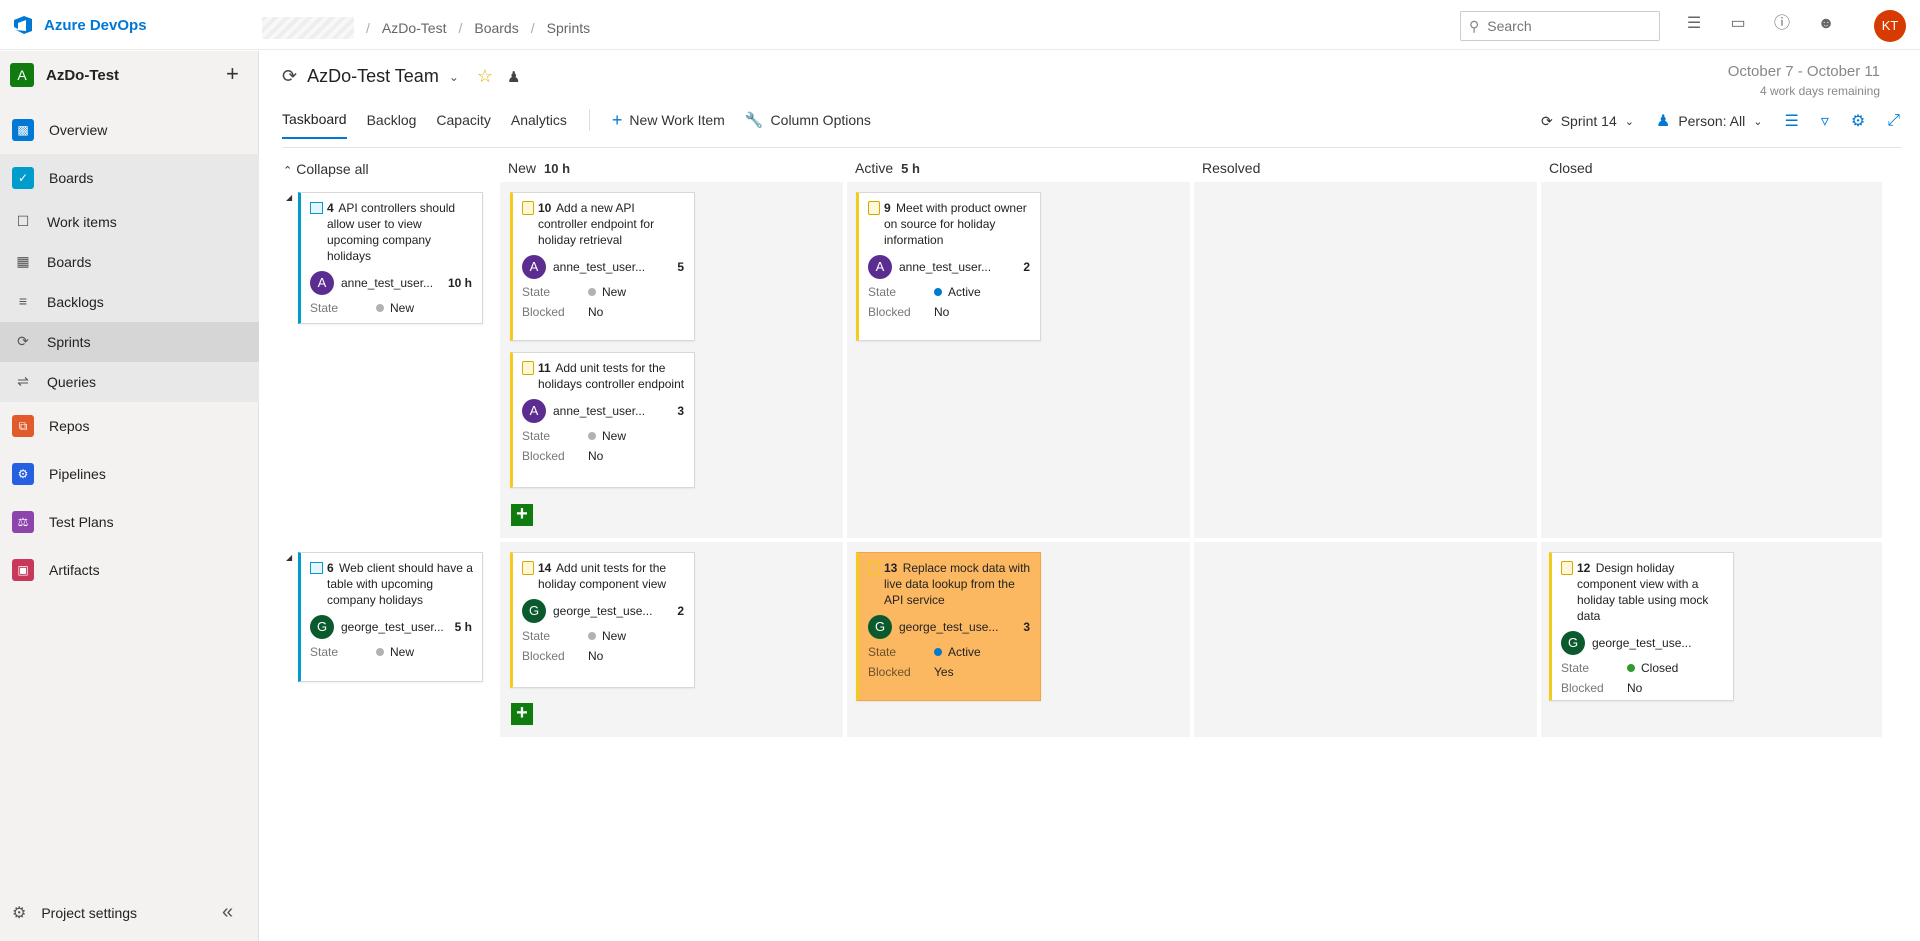 The width and height of the screenshot is (1920, 941). I want to click on nav-artifacts: ▣ Artifacts, so click(129, 570).